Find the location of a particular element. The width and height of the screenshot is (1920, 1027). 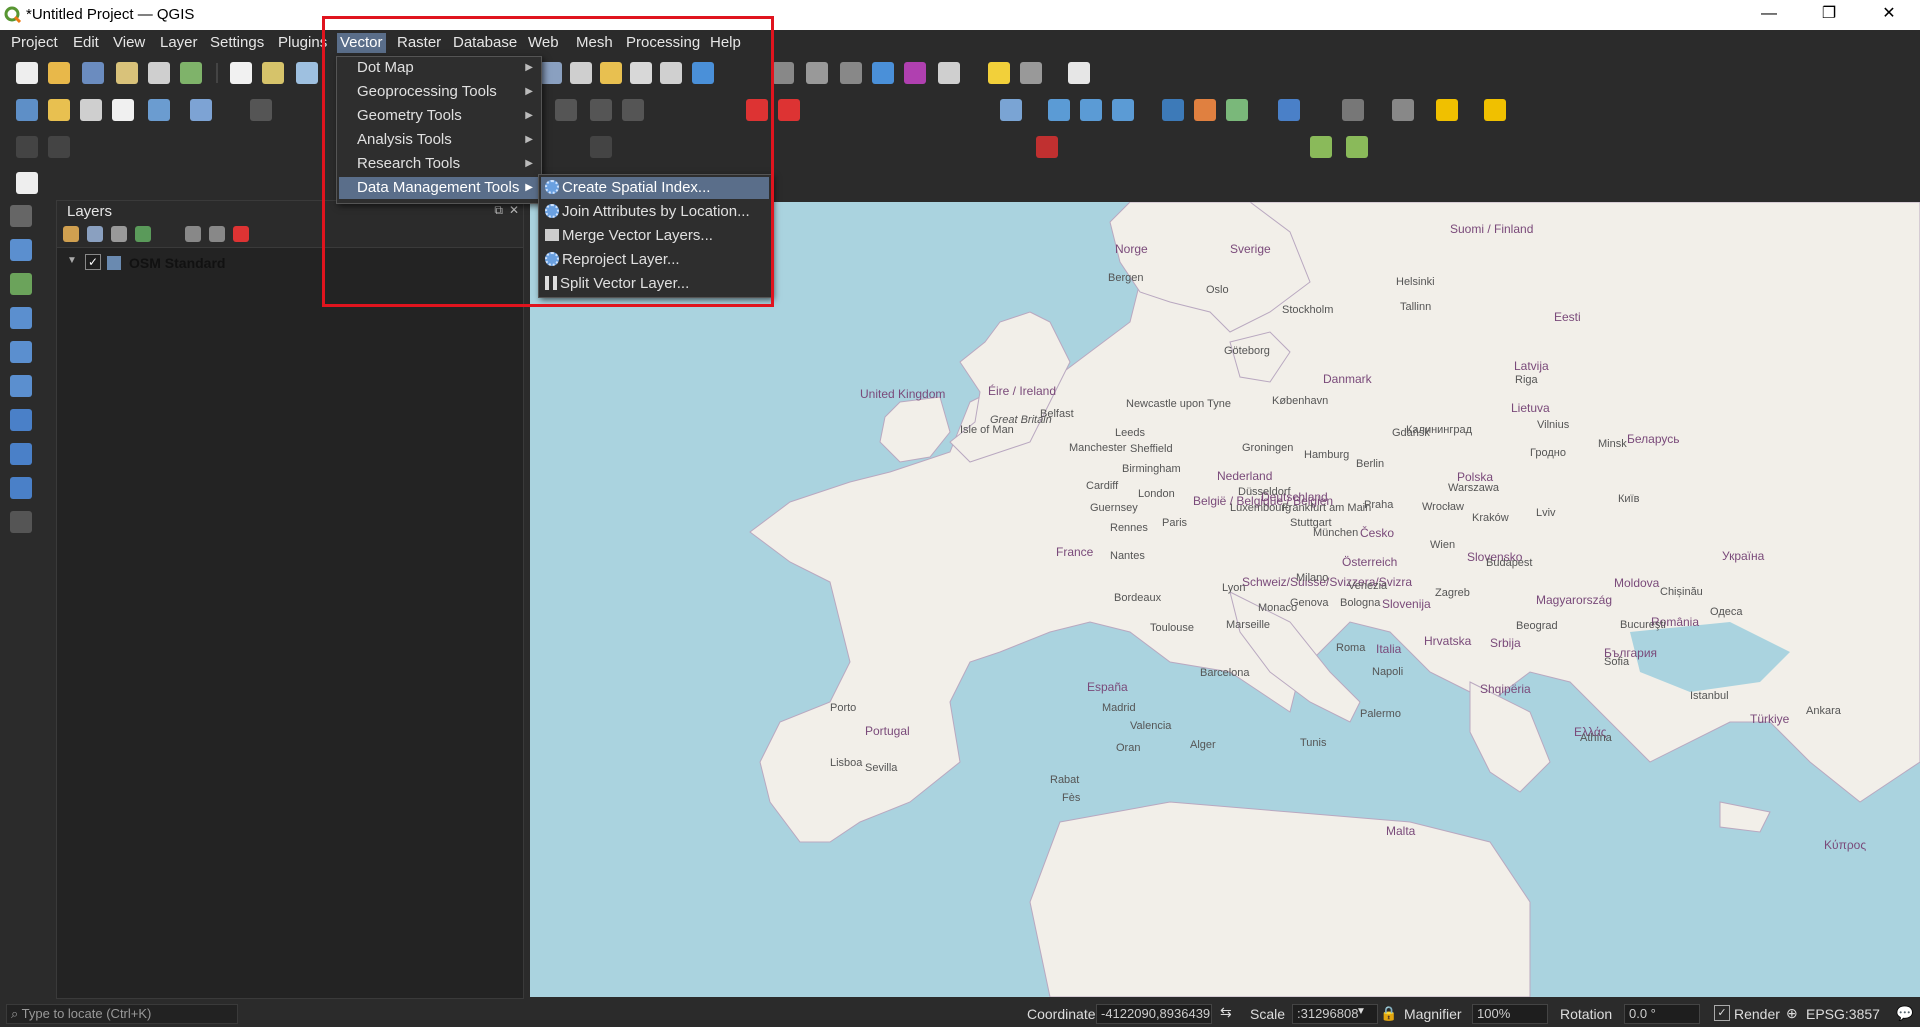

identify-features-icon is located at coordinates (783, 73).